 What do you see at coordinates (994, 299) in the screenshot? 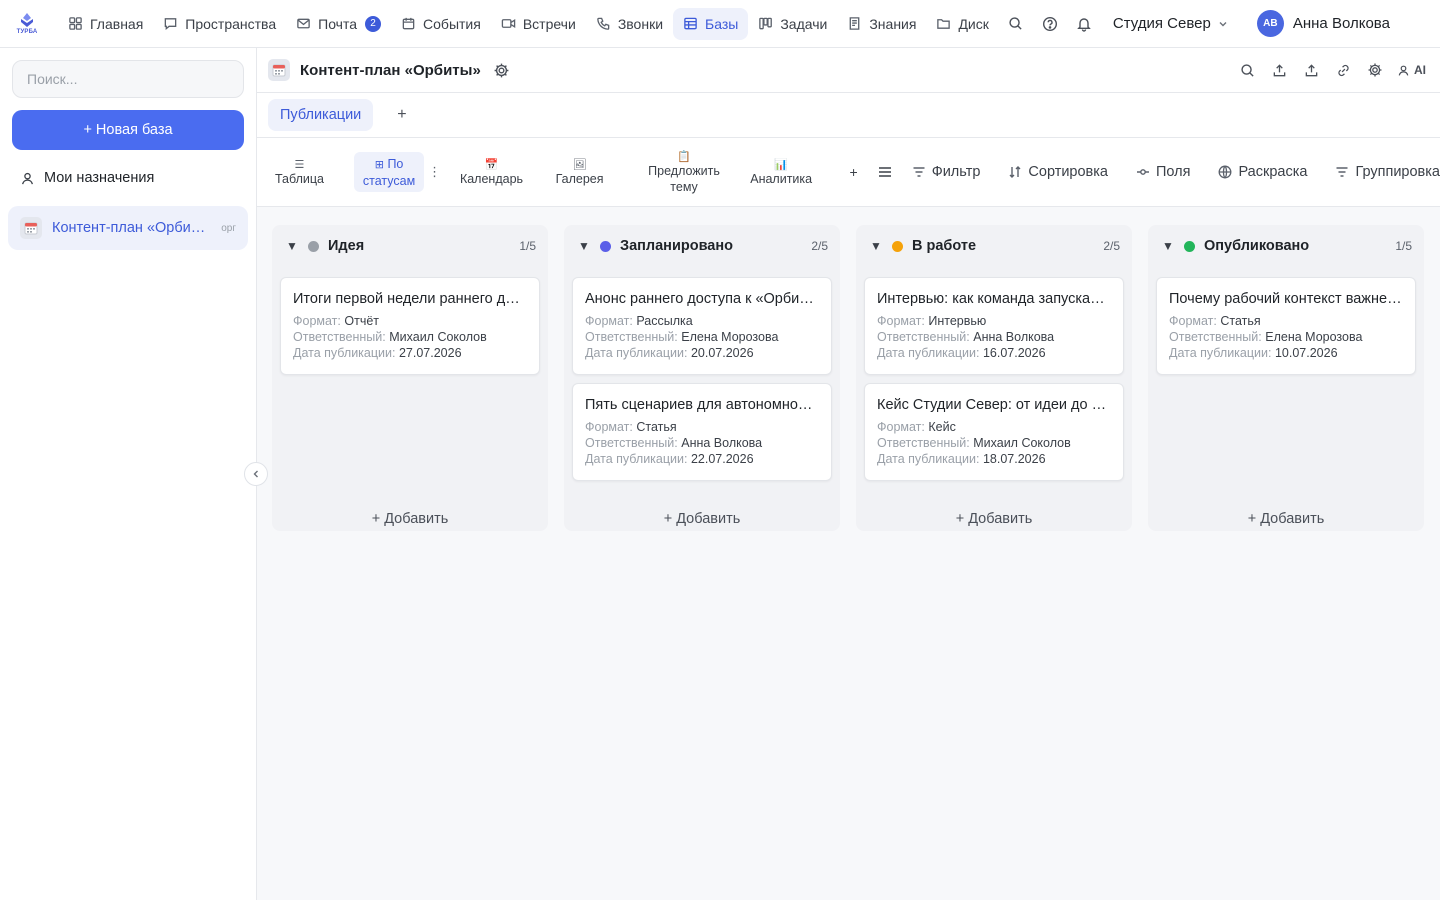
I see `card-title: Интервью: как команда запускала «Орбиту»` at bounding box center [994, 299].